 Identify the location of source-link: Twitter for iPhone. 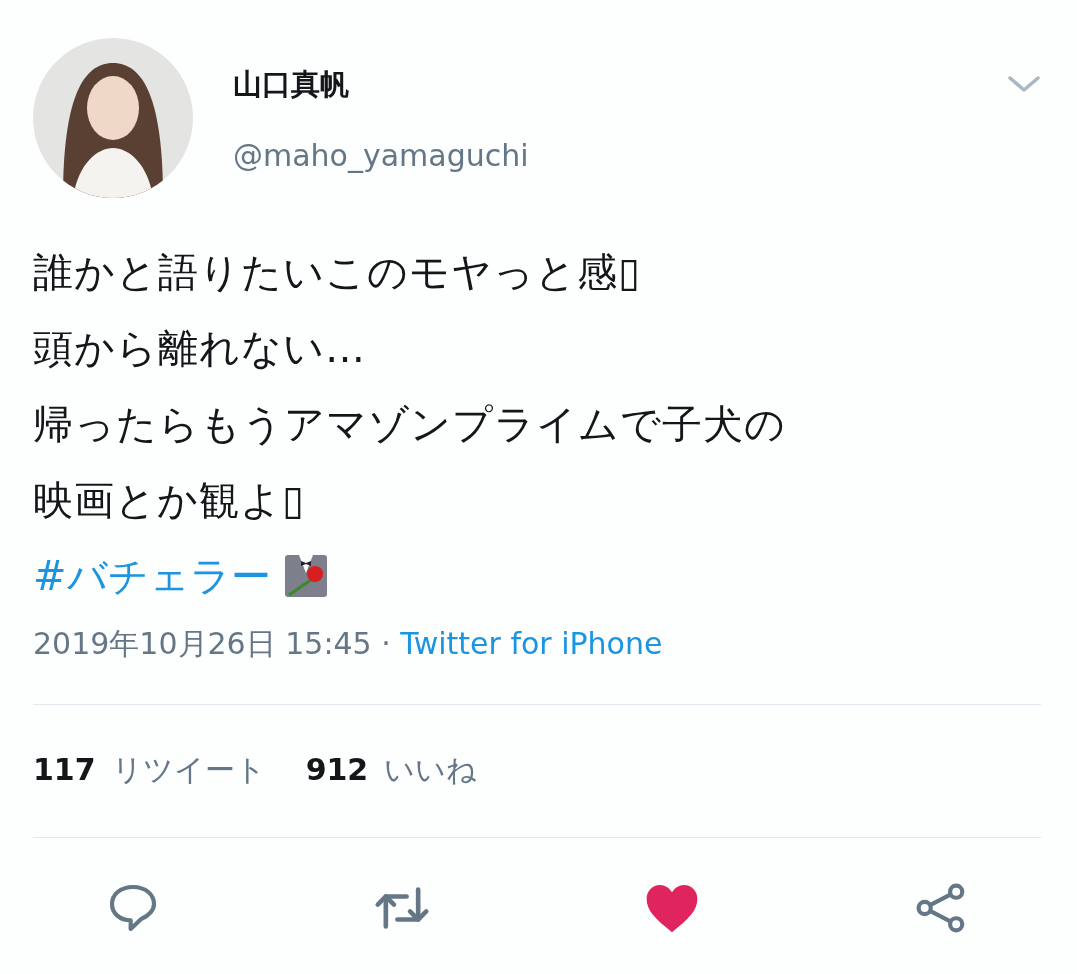
(531, 644).